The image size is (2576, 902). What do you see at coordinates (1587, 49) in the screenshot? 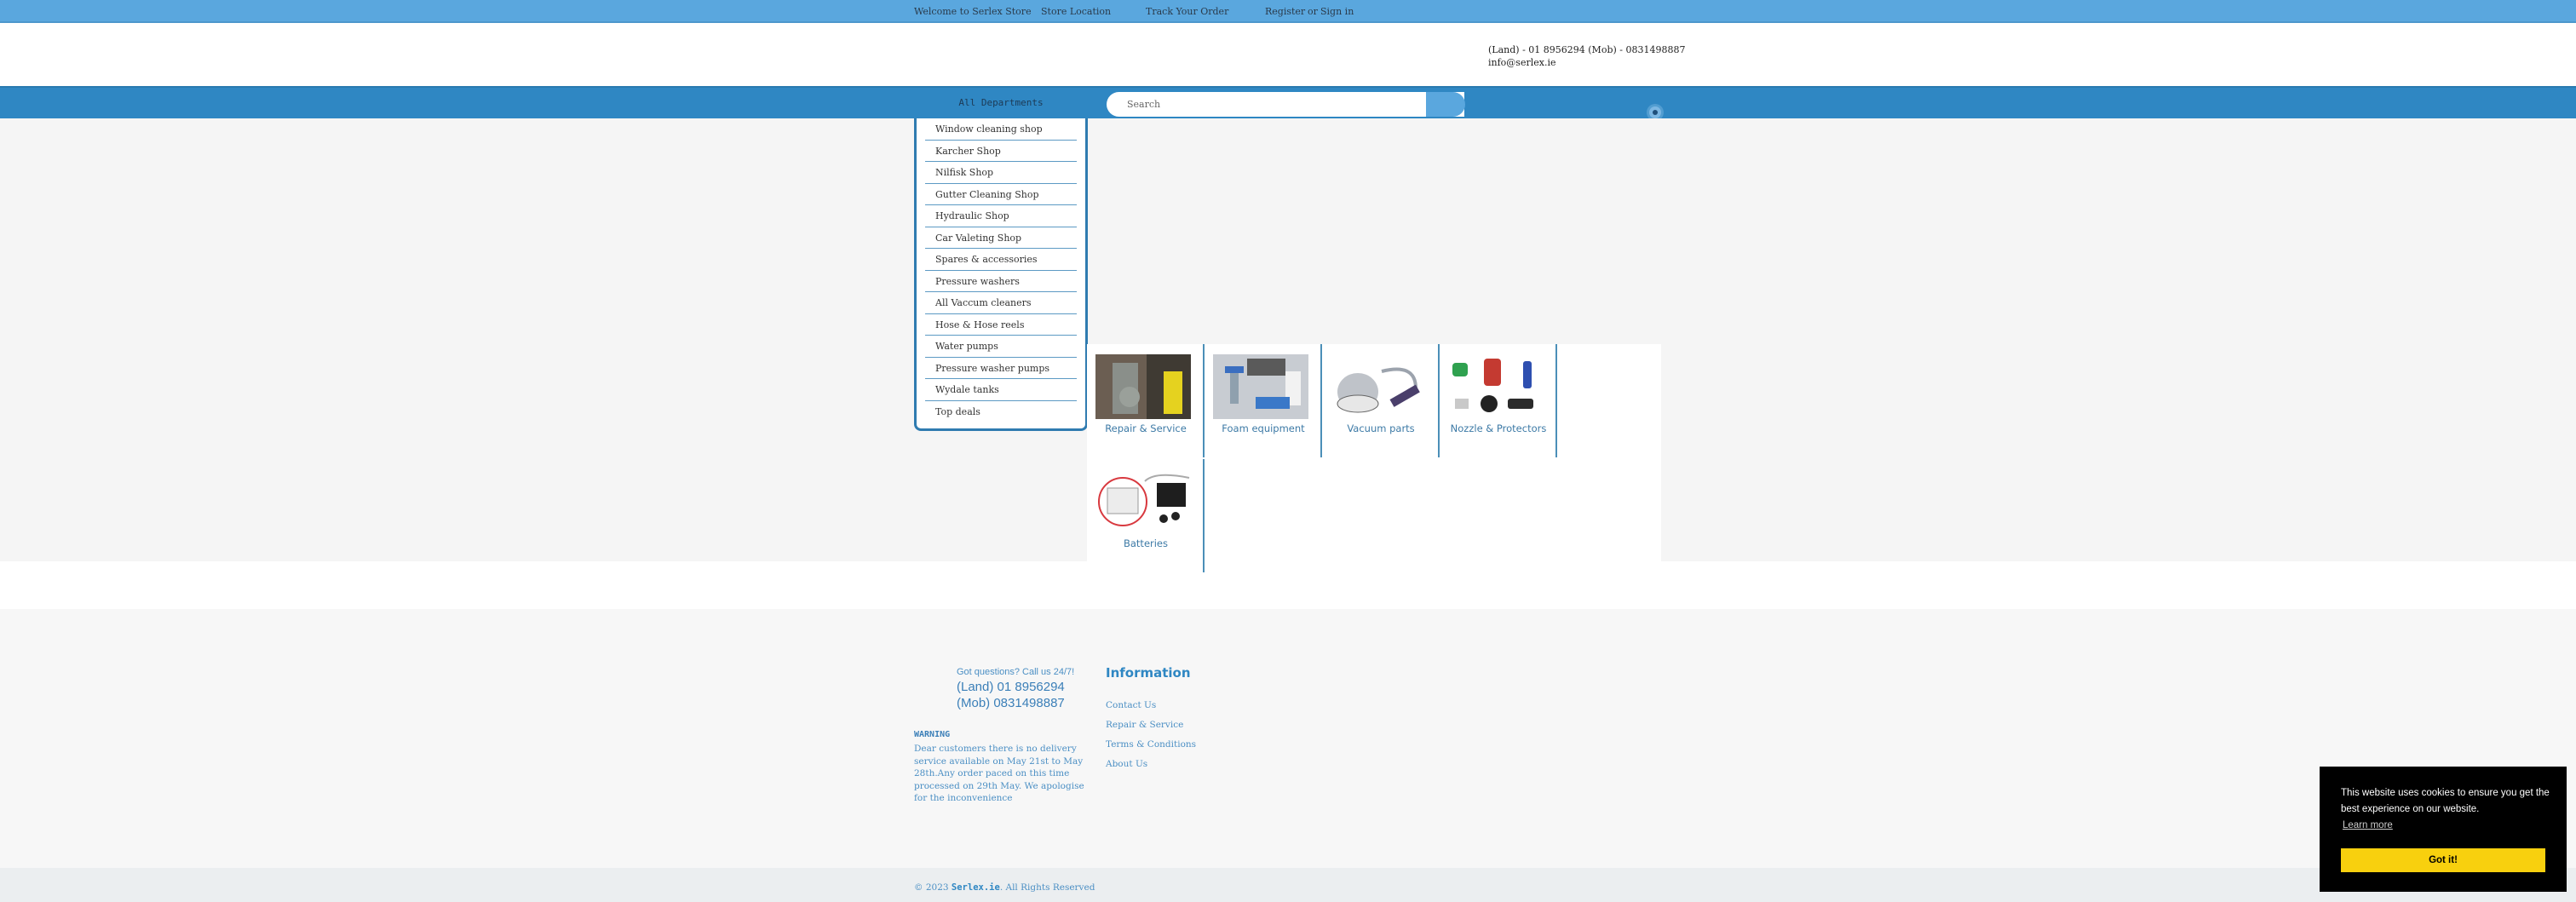
I see `contact-phone: (Land) - 01 8956294 (Mob) - 0831498887` at bounding box center [1587, 49].